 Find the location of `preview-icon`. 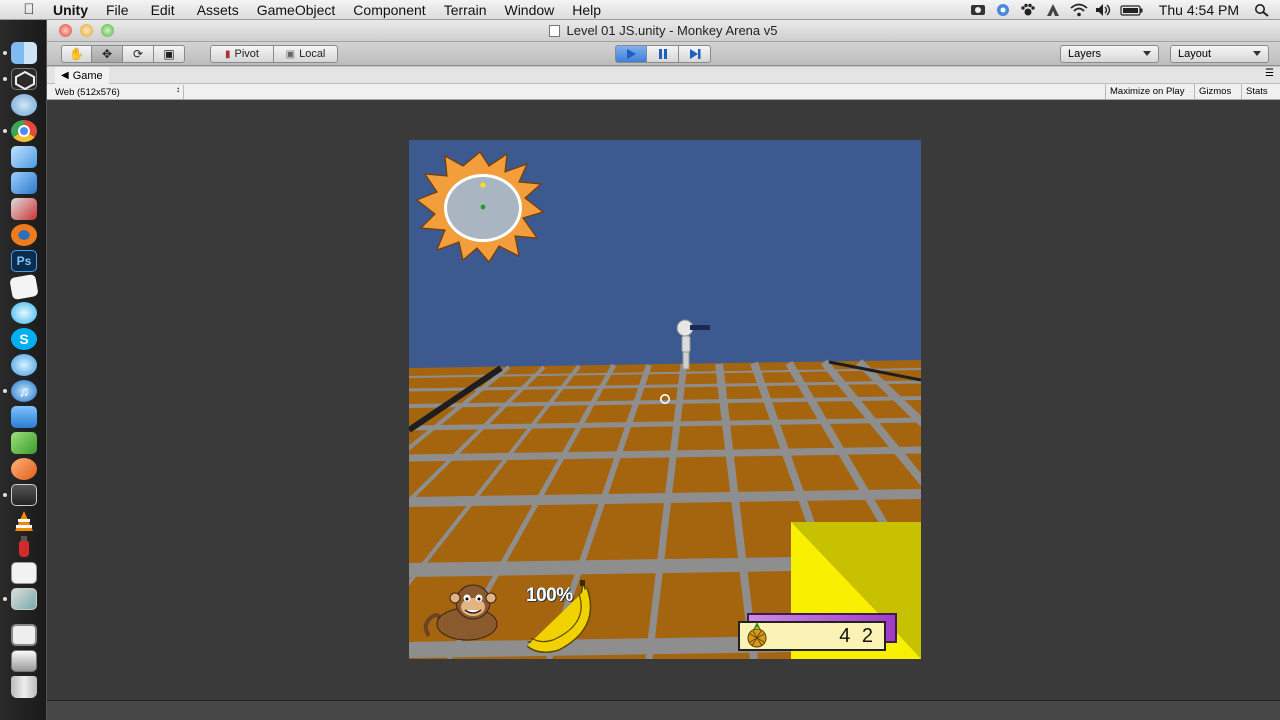

preview-icon is located at coordinates (24, 183).